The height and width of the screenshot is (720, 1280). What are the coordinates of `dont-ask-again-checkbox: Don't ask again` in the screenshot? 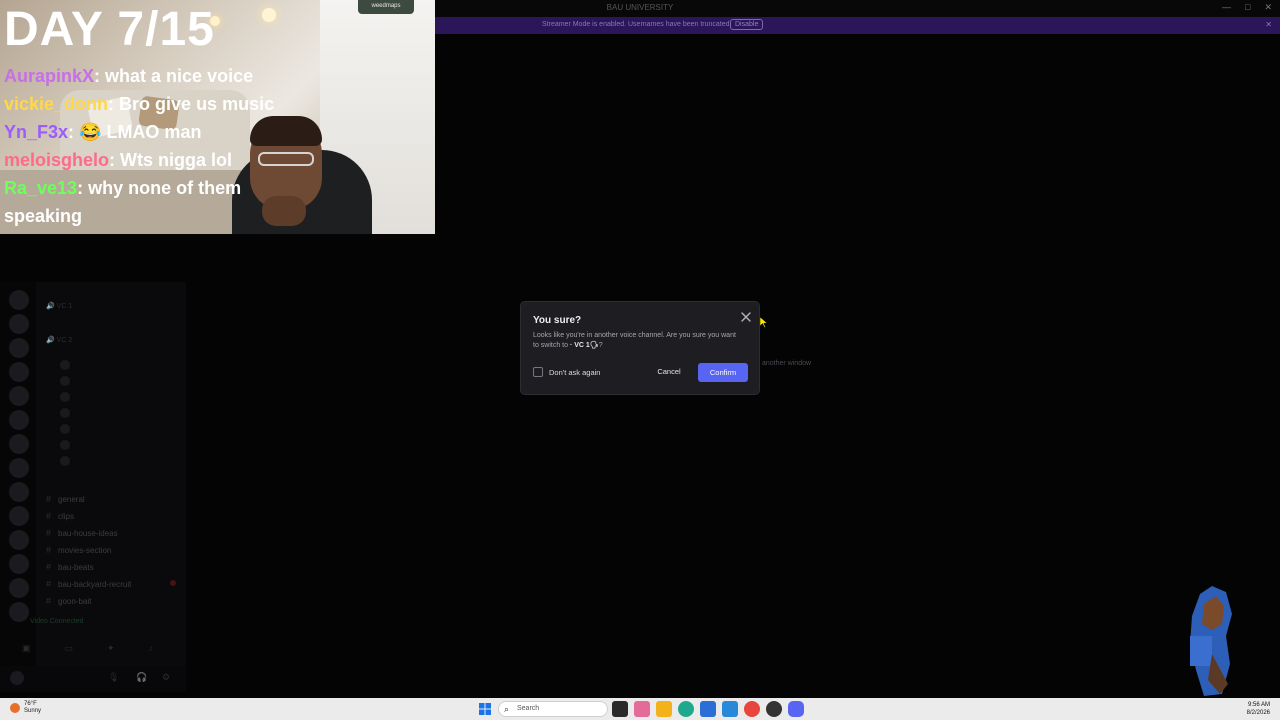 It's located at (566, 372).